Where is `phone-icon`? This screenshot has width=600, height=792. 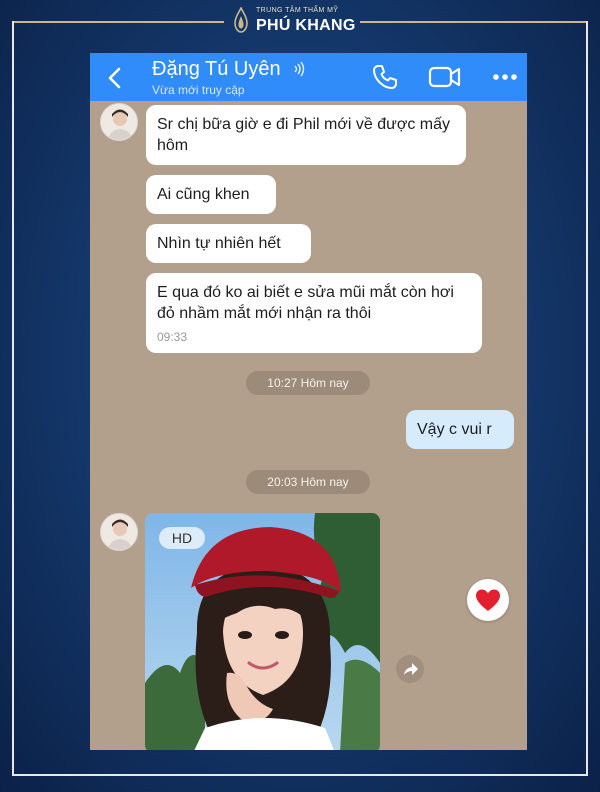 phone-icon is located at coordinates (385, 77).